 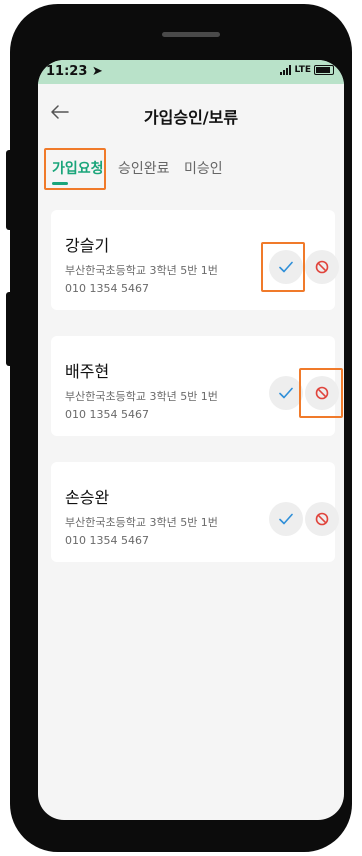 I want to click on tab-bar: 가입요청 승인완료 미승인, so click(x=191, y=170).